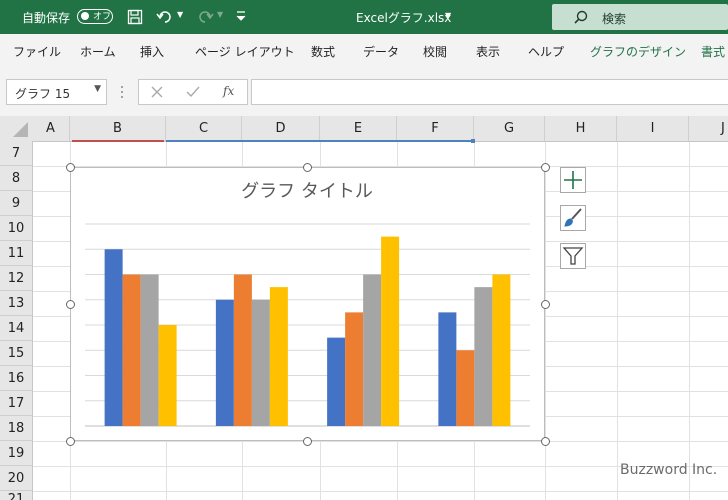  Describe the element at coordinates (16, 128) in the screenshot. I see `select-all-button` at that location.